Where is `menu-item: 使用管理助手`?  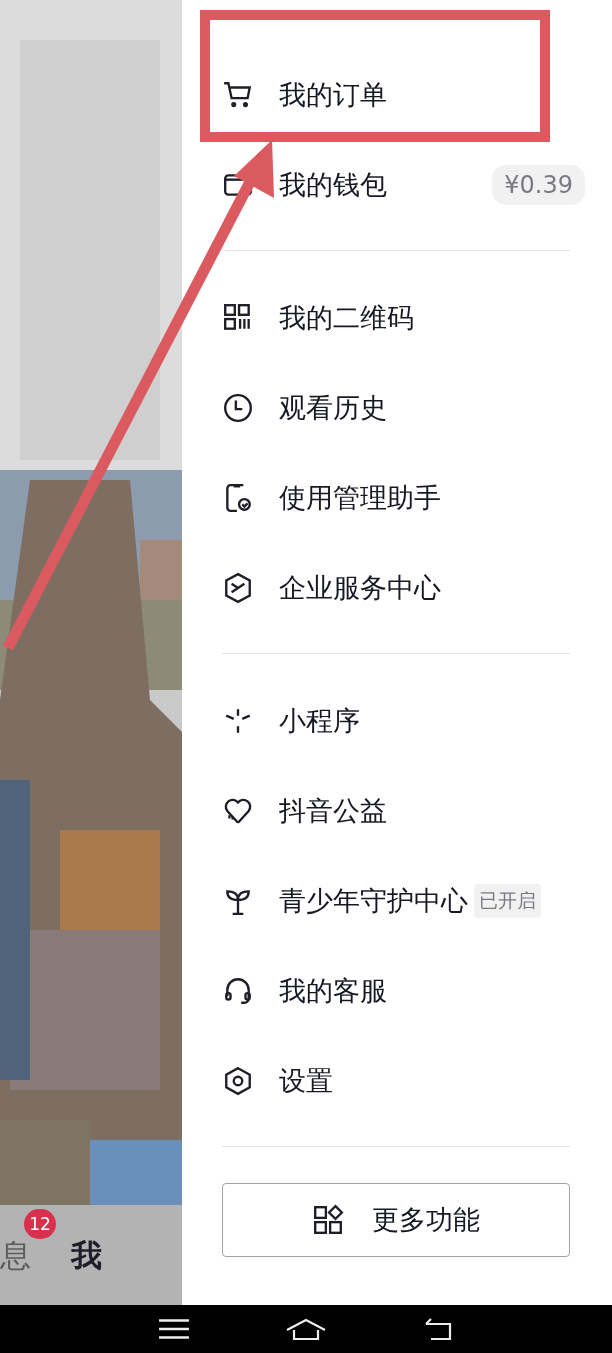
menu-item: 使用管理助手 is located at coordinates (403, 498).